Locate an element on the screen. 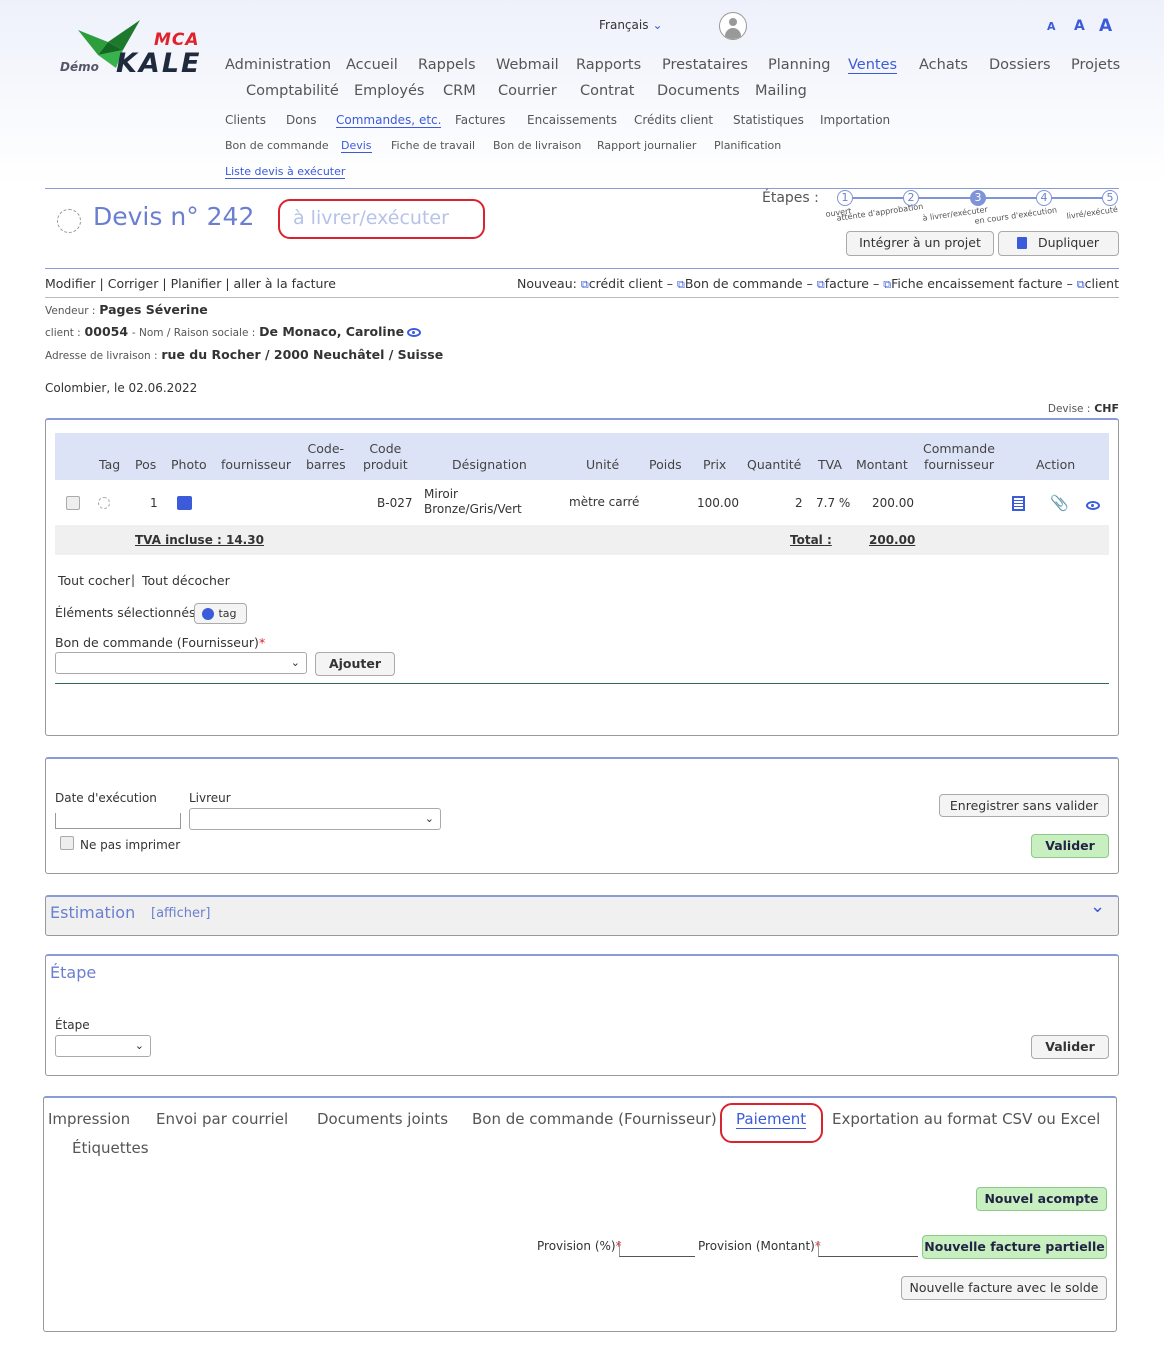 This screenshot has height=1353, width=1164. th-pos: Pos is located at coordinates (146, 464).